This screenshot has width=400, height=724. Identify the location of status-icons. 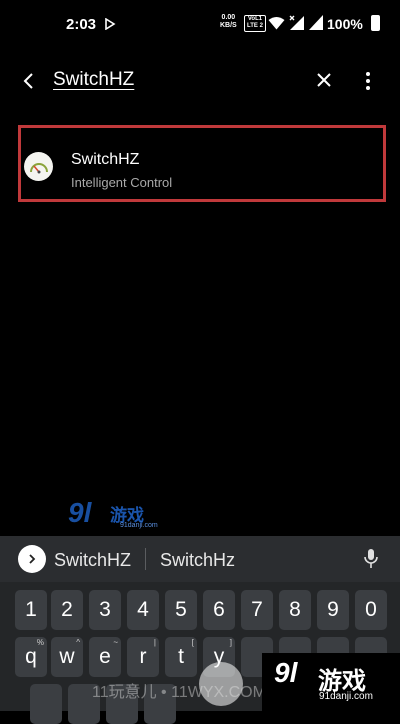
(295, 22).